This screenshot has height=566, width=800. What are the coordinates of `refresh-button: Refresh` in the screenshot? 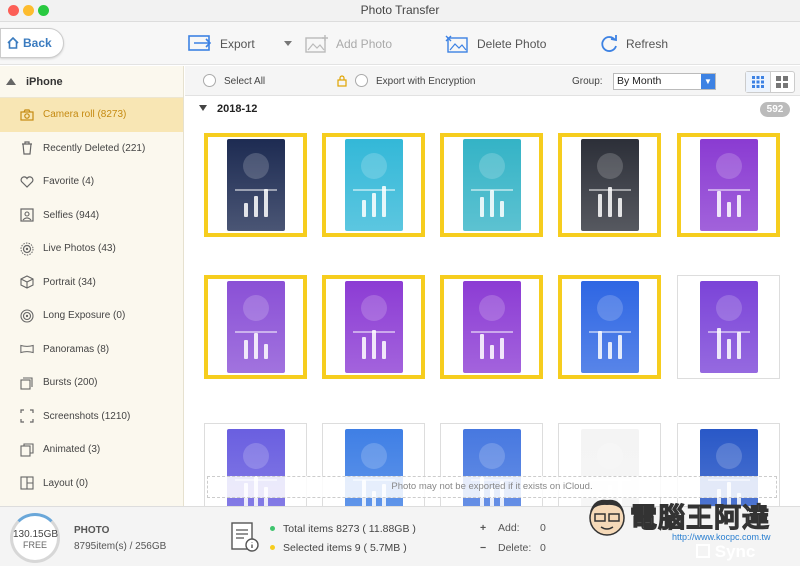 It's located at (633, 44).